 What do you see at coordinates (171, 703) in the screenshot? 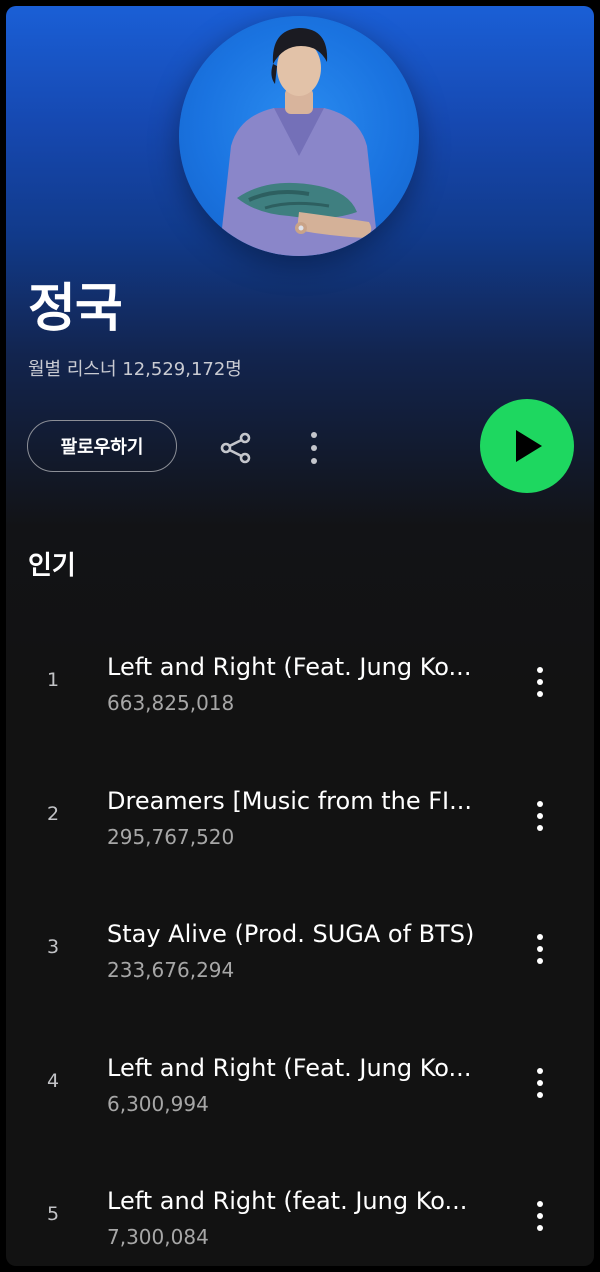
I see `track-play-count: 663,825,018` at bounding box center [171, 703].